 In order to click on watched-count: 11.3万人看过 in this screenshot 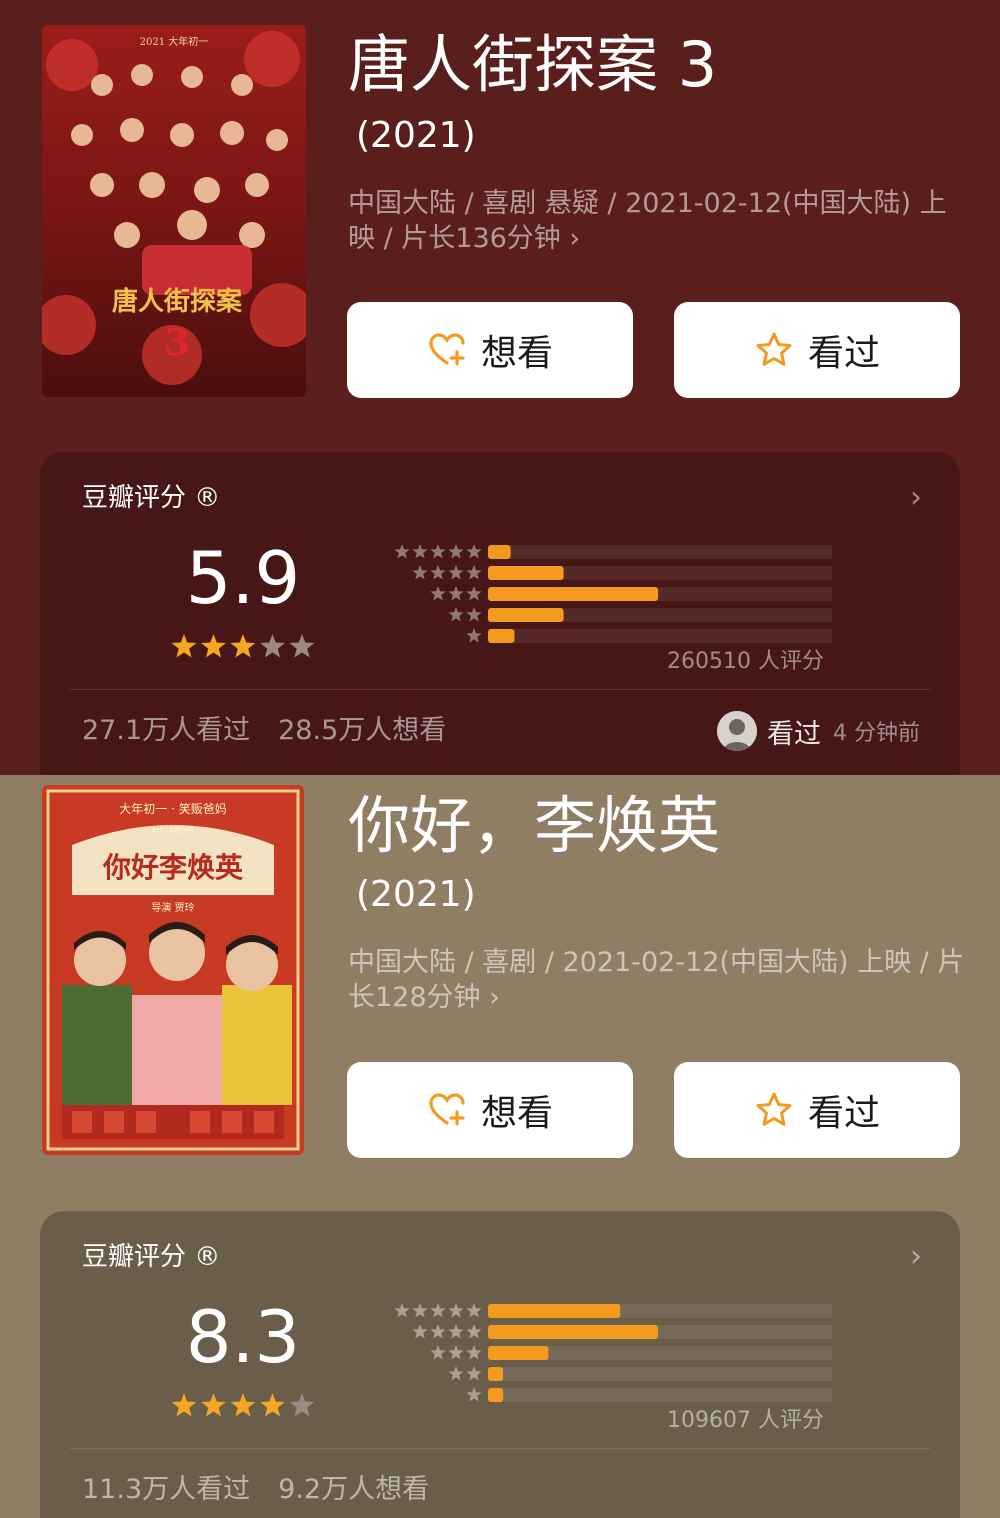, I will do `click(166, 1489)`.